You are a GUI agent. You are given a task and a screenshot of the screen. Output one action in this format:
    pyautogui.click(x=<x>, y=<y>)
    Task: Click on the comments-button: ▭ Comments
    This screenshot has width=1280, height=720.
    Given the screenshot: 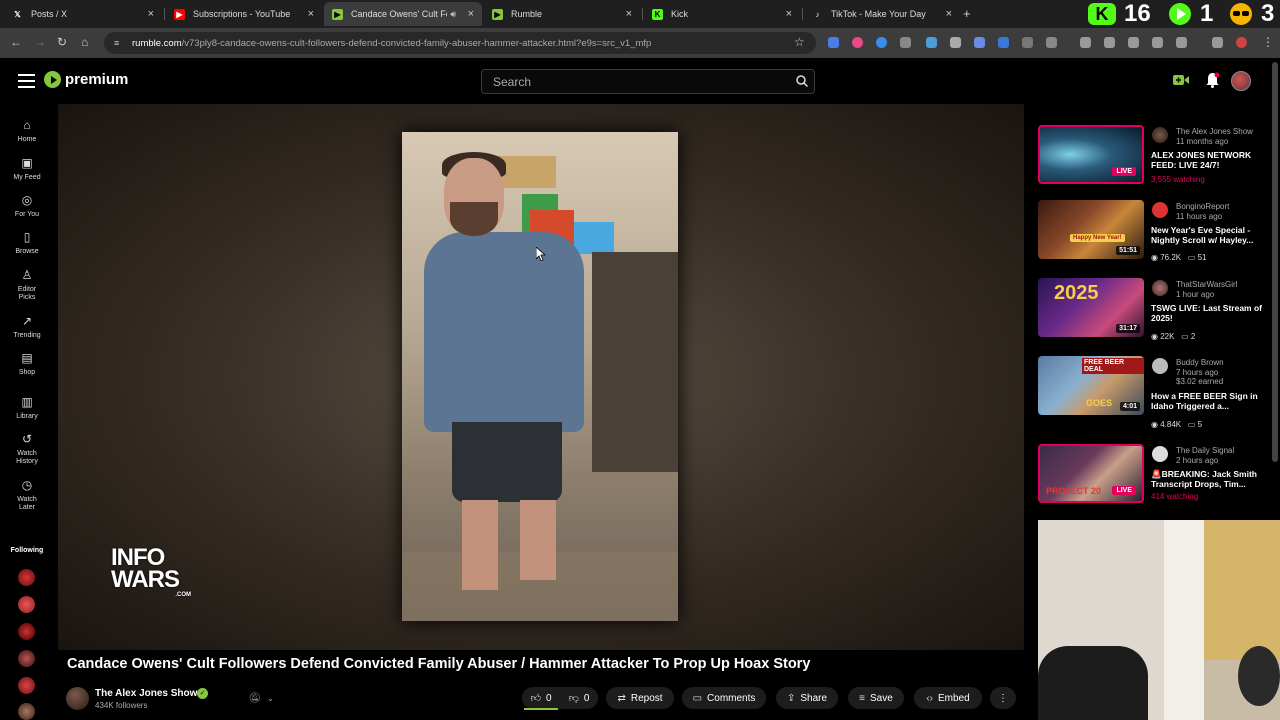 What is the action you would take?
    pyautogui.click(x=724, y=698)
    